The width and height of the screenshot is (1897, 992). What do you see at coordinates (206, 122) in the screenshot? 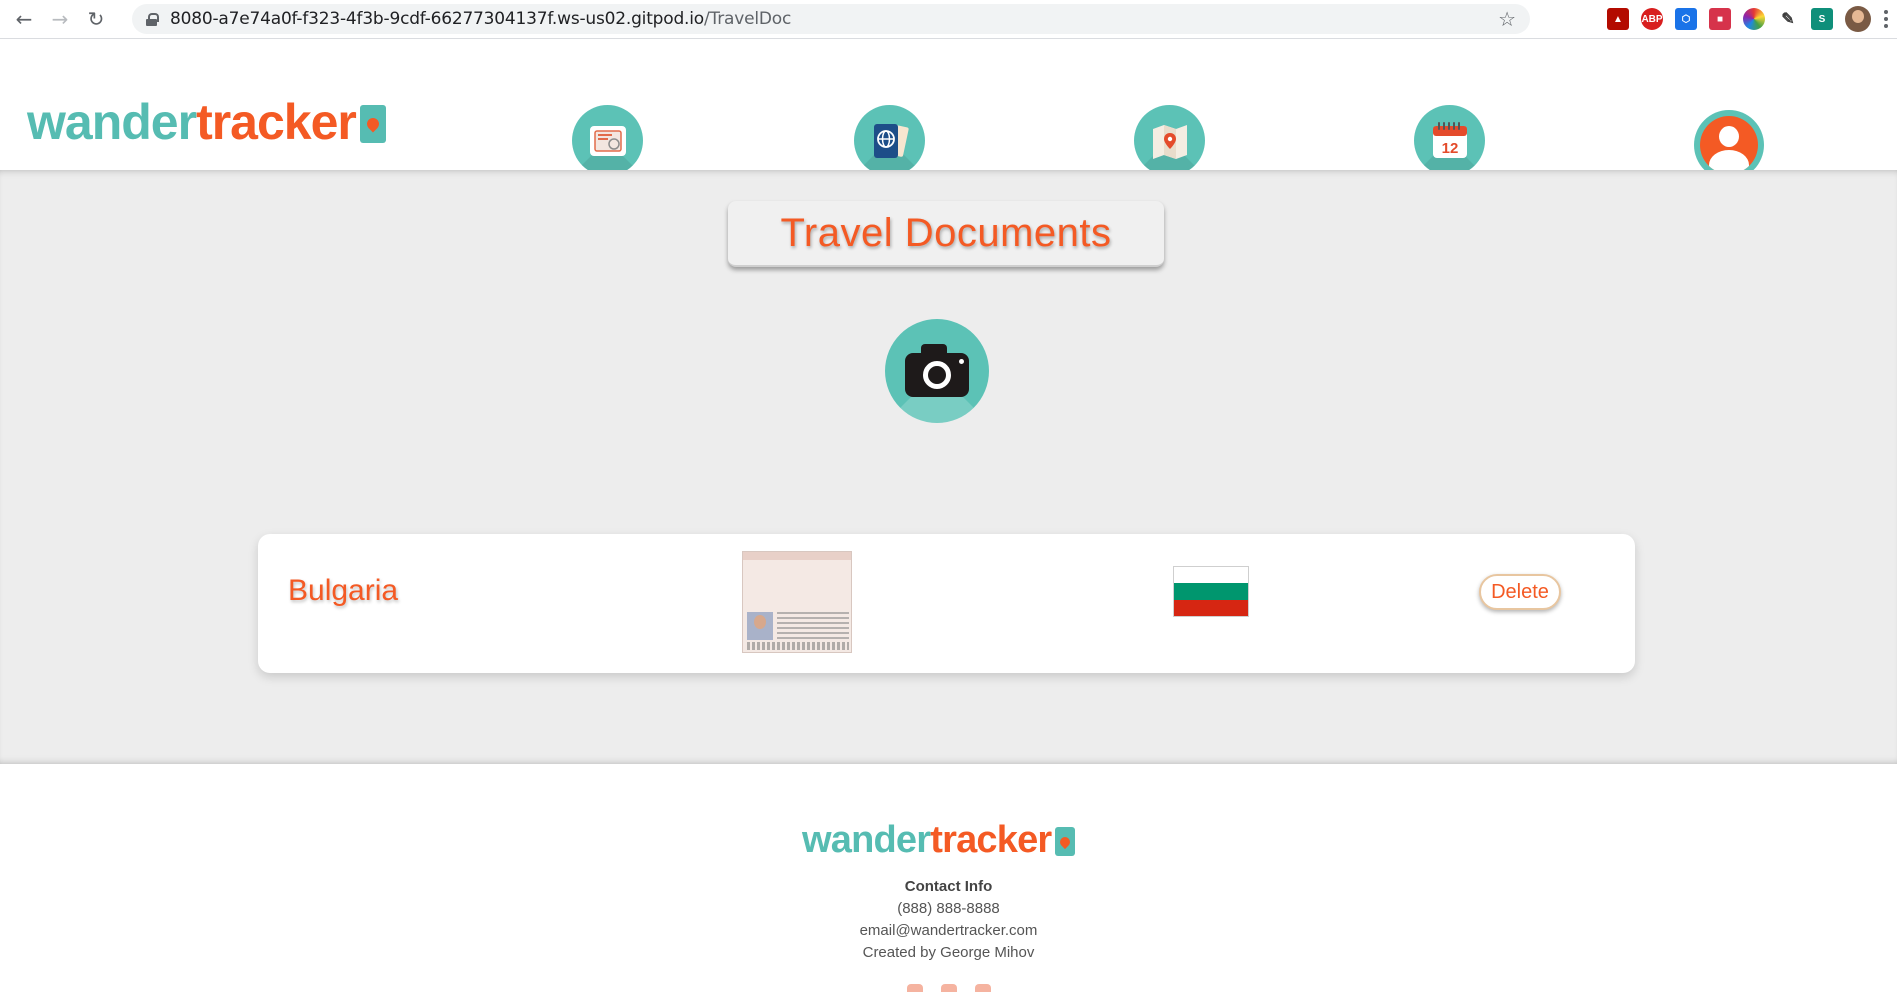
I see `site-logo: wandertracker` at bounding box center [206, 122].